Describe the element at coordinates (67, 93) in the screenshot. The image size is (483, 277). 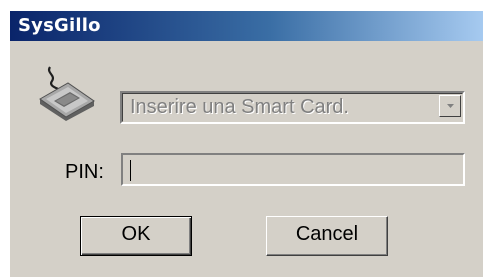
I see `smart-card-reader-icon` at that location.